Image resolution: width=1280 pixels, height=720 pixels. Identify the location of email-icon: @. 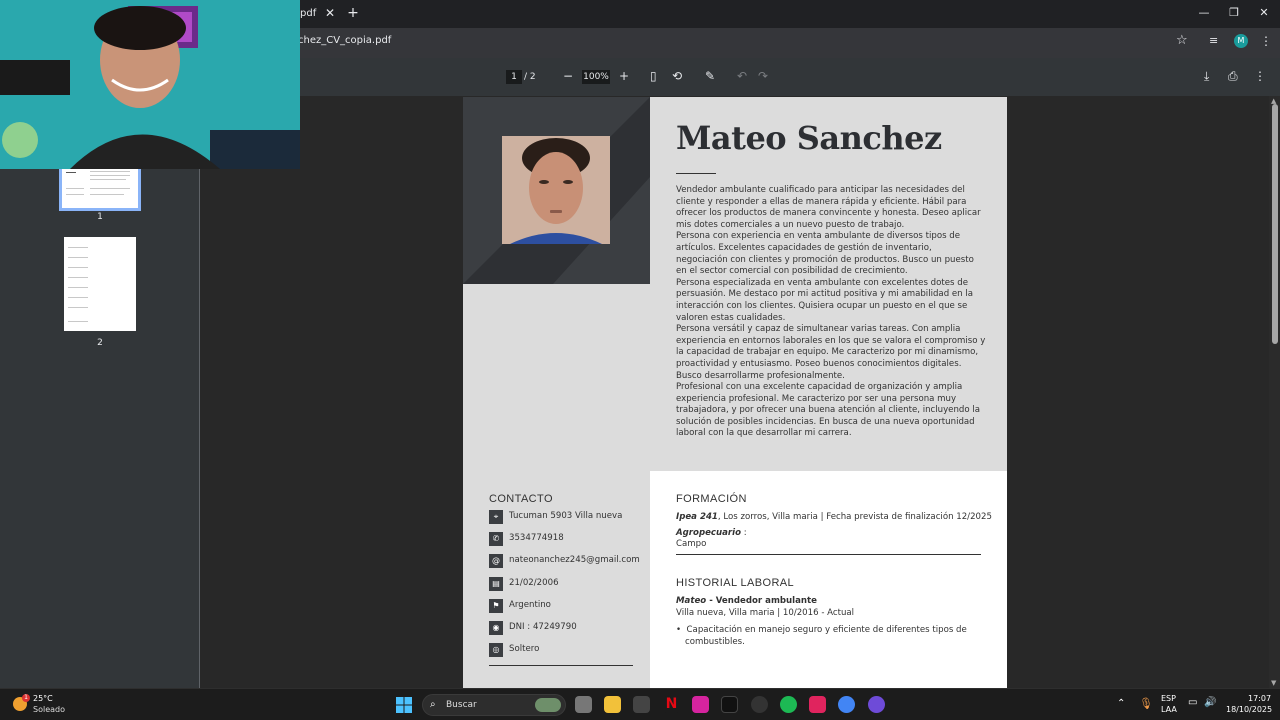
(496, 561).